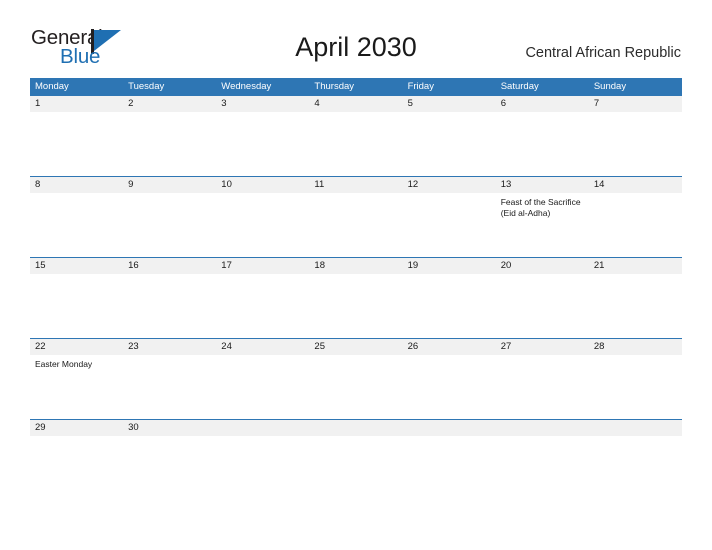 This screenshot has height=550, width=712. I want to click on day-number: 14, so click(635, 185).